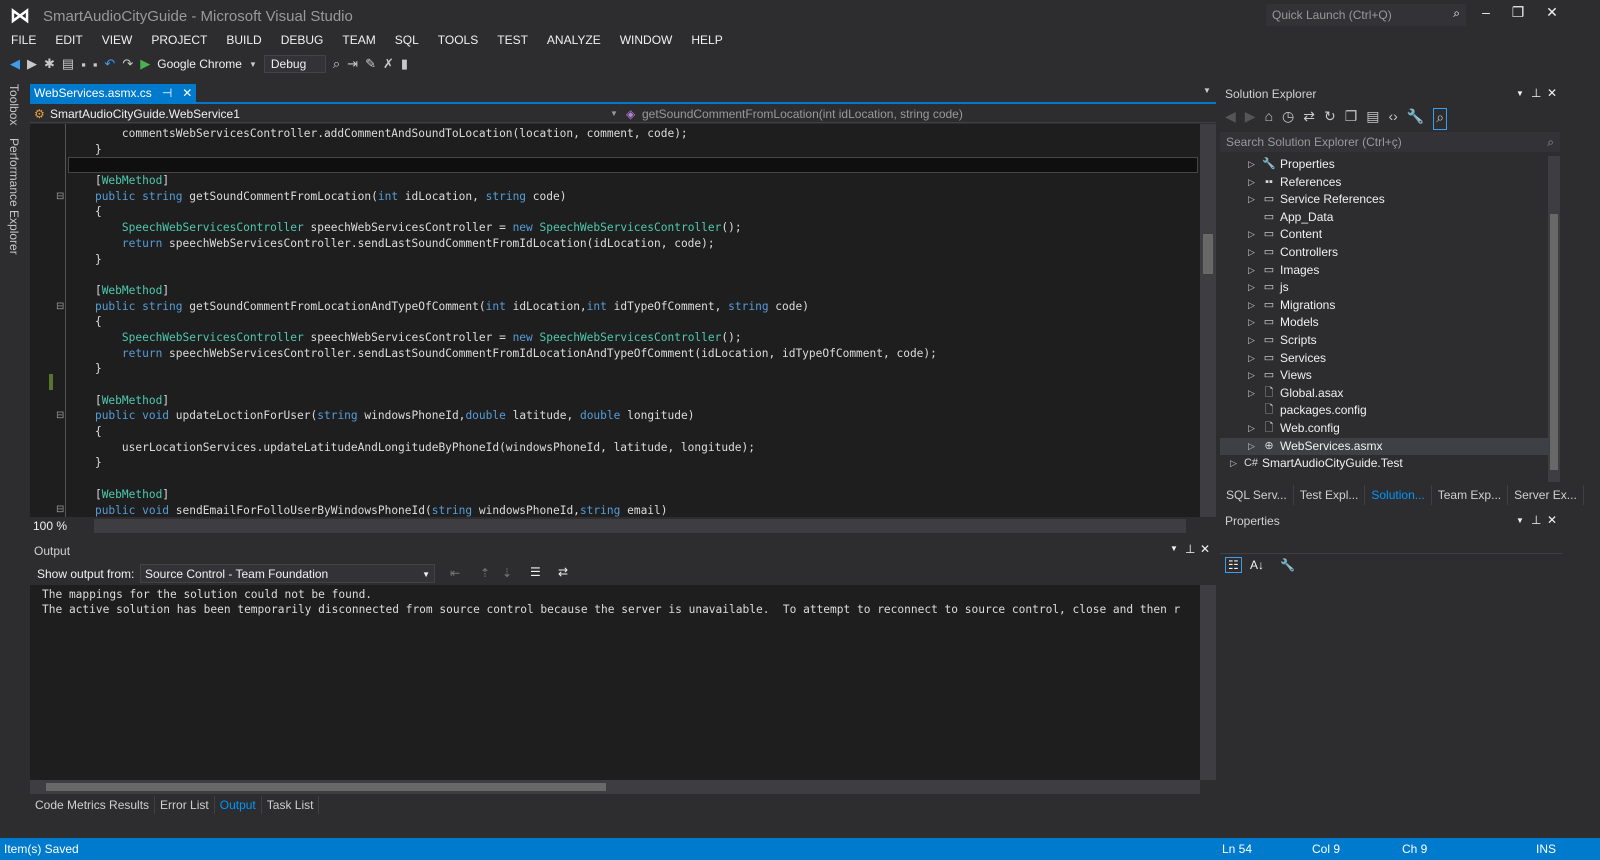  What do you see at coordinates (1440, 119) in the screenshot?
I see `preview-selected-icon: ⌕` at bounding box center [1440, 119].